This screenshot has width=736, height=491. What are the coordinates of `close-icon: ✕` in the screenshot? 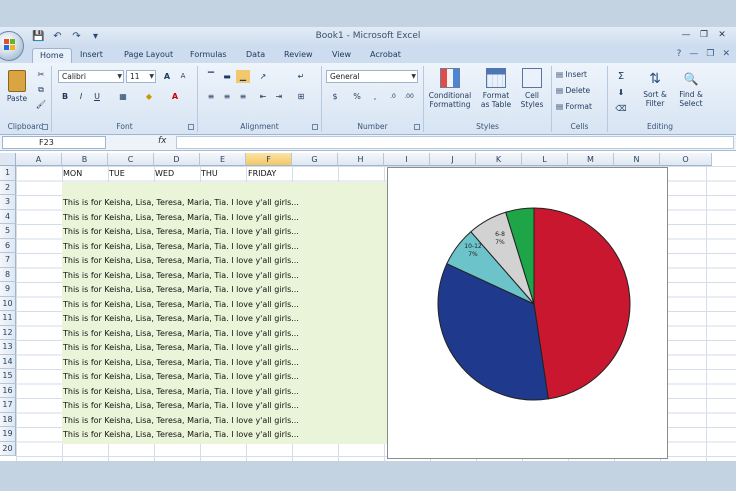 It's located at (722, 35).